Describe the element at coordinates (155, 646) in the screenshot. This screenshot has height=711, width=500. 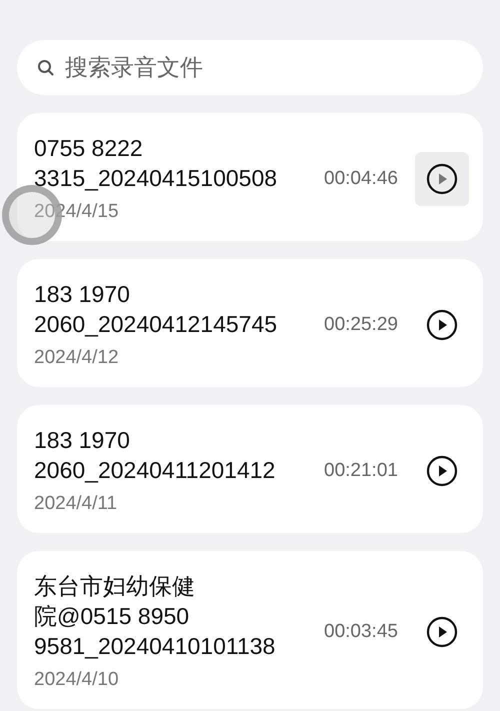
I see `recording-name: 9581_20240410101138` at that location.